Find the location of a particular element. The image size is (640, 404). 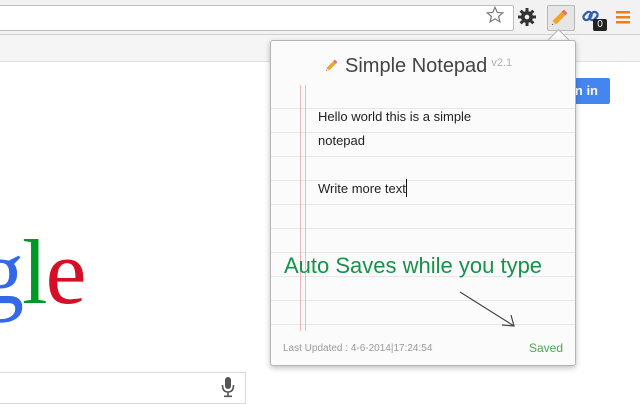

google-search-input is located at coordinates (123, 388).